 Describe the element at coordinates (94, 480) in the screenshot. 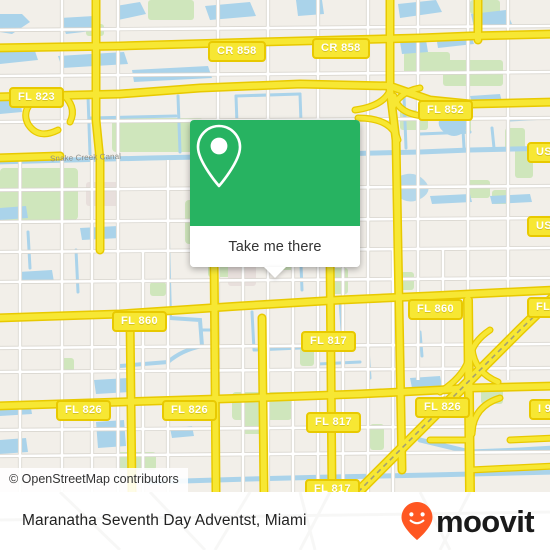

I see `map-attribution: © OpenStreetMap contributors` at that location.